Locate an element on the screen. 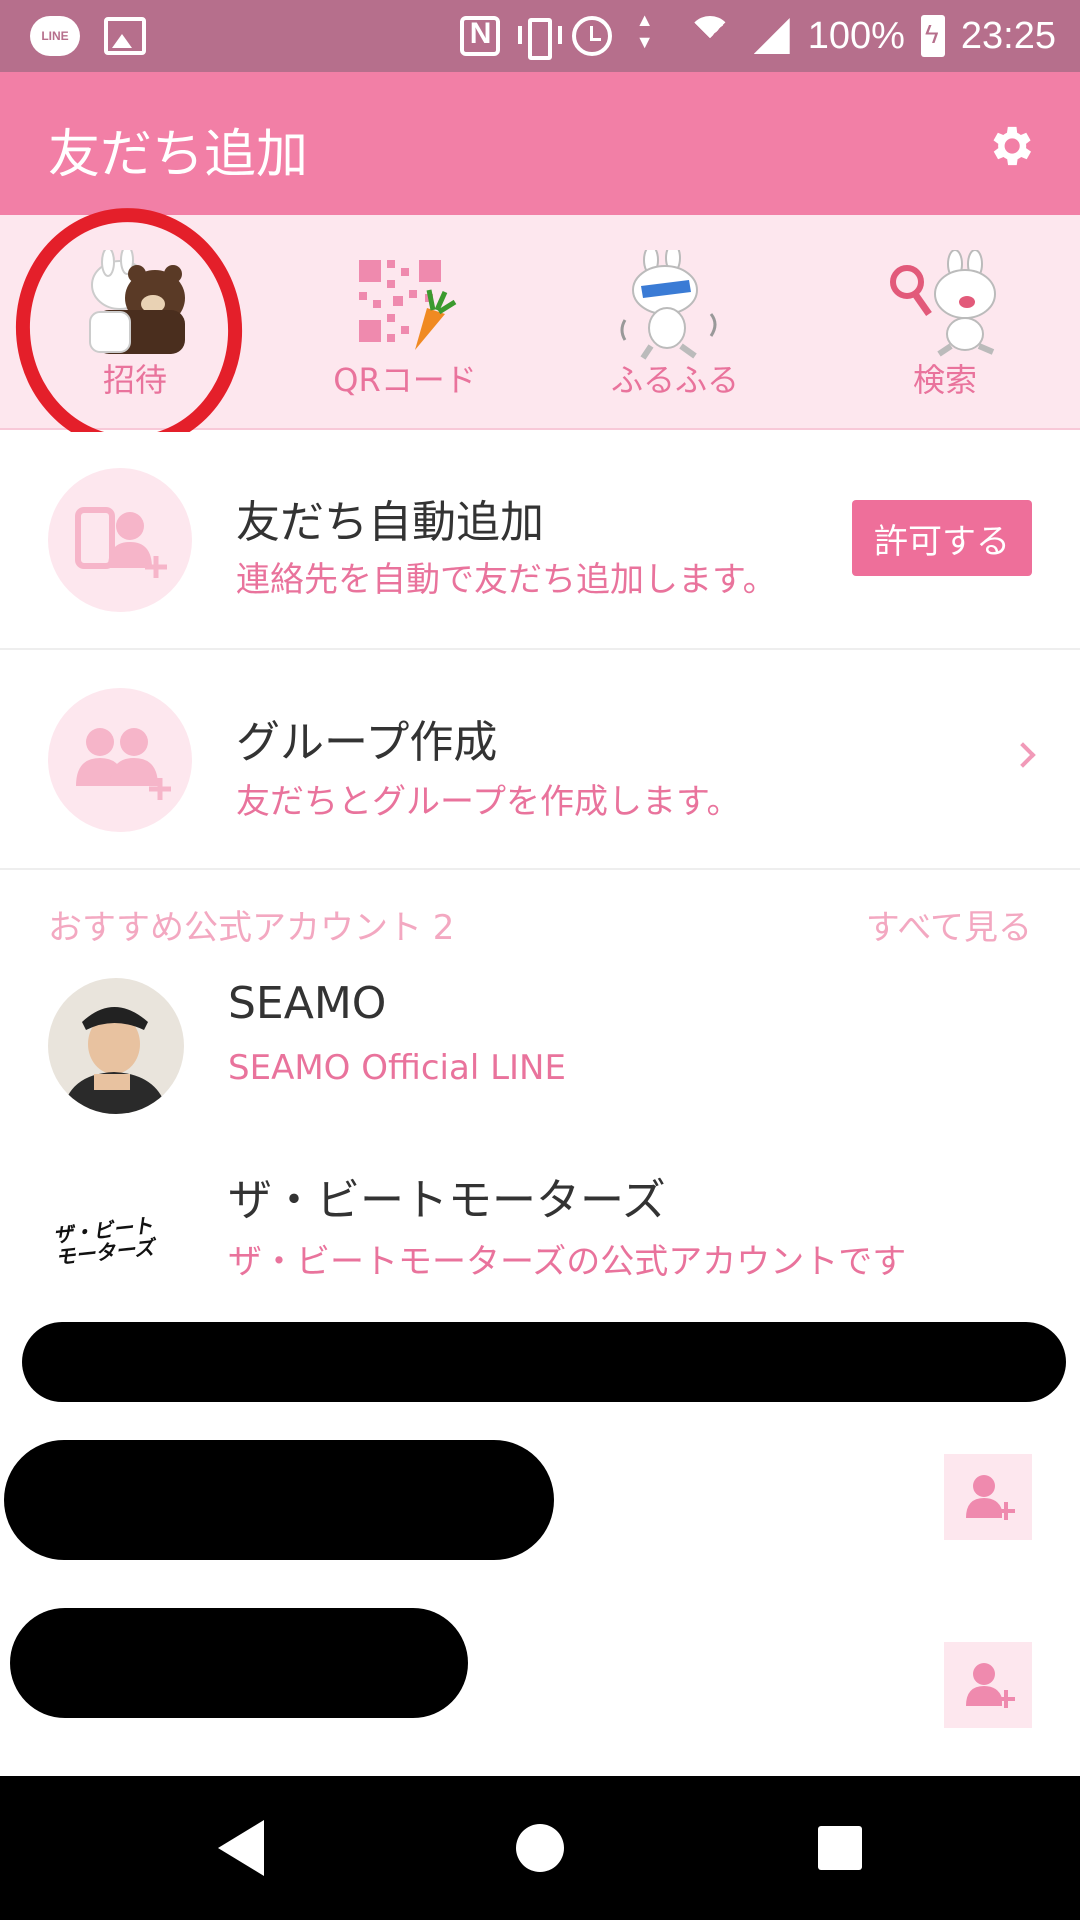 This screenshot has height=1920, width=1080. tab-search-label: 検索 is located at coordinates (944, 380).